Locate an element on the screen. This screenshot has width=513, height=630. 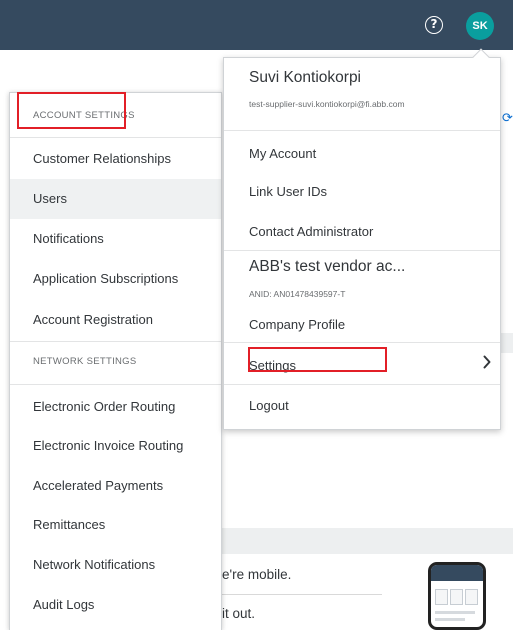
background-check-text: it out. is located at coordinates (239, 613).